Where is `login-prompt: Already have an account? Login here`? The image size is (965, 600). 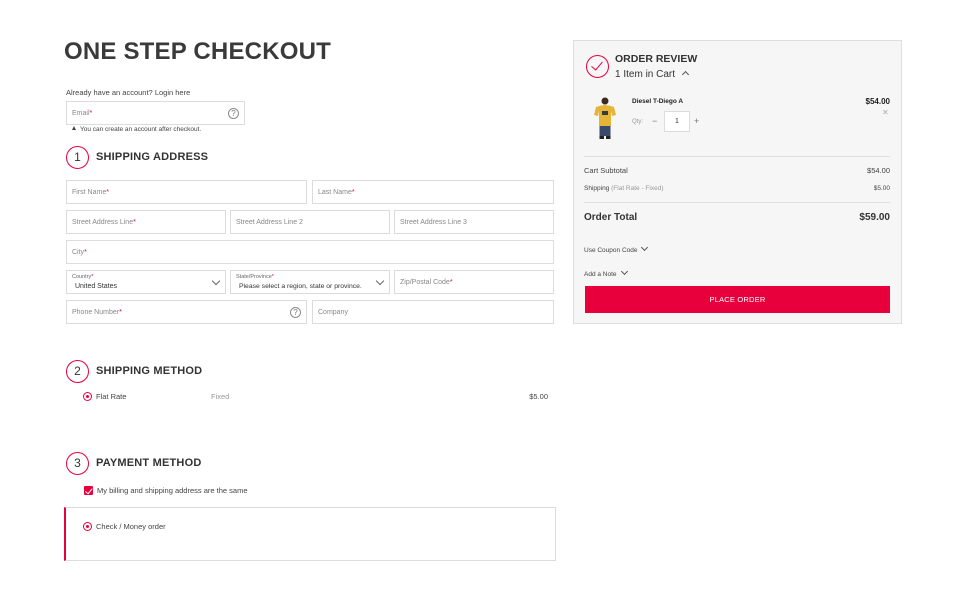
login-prompt: Already have an account? Login here is located at coordinates (128, 92).